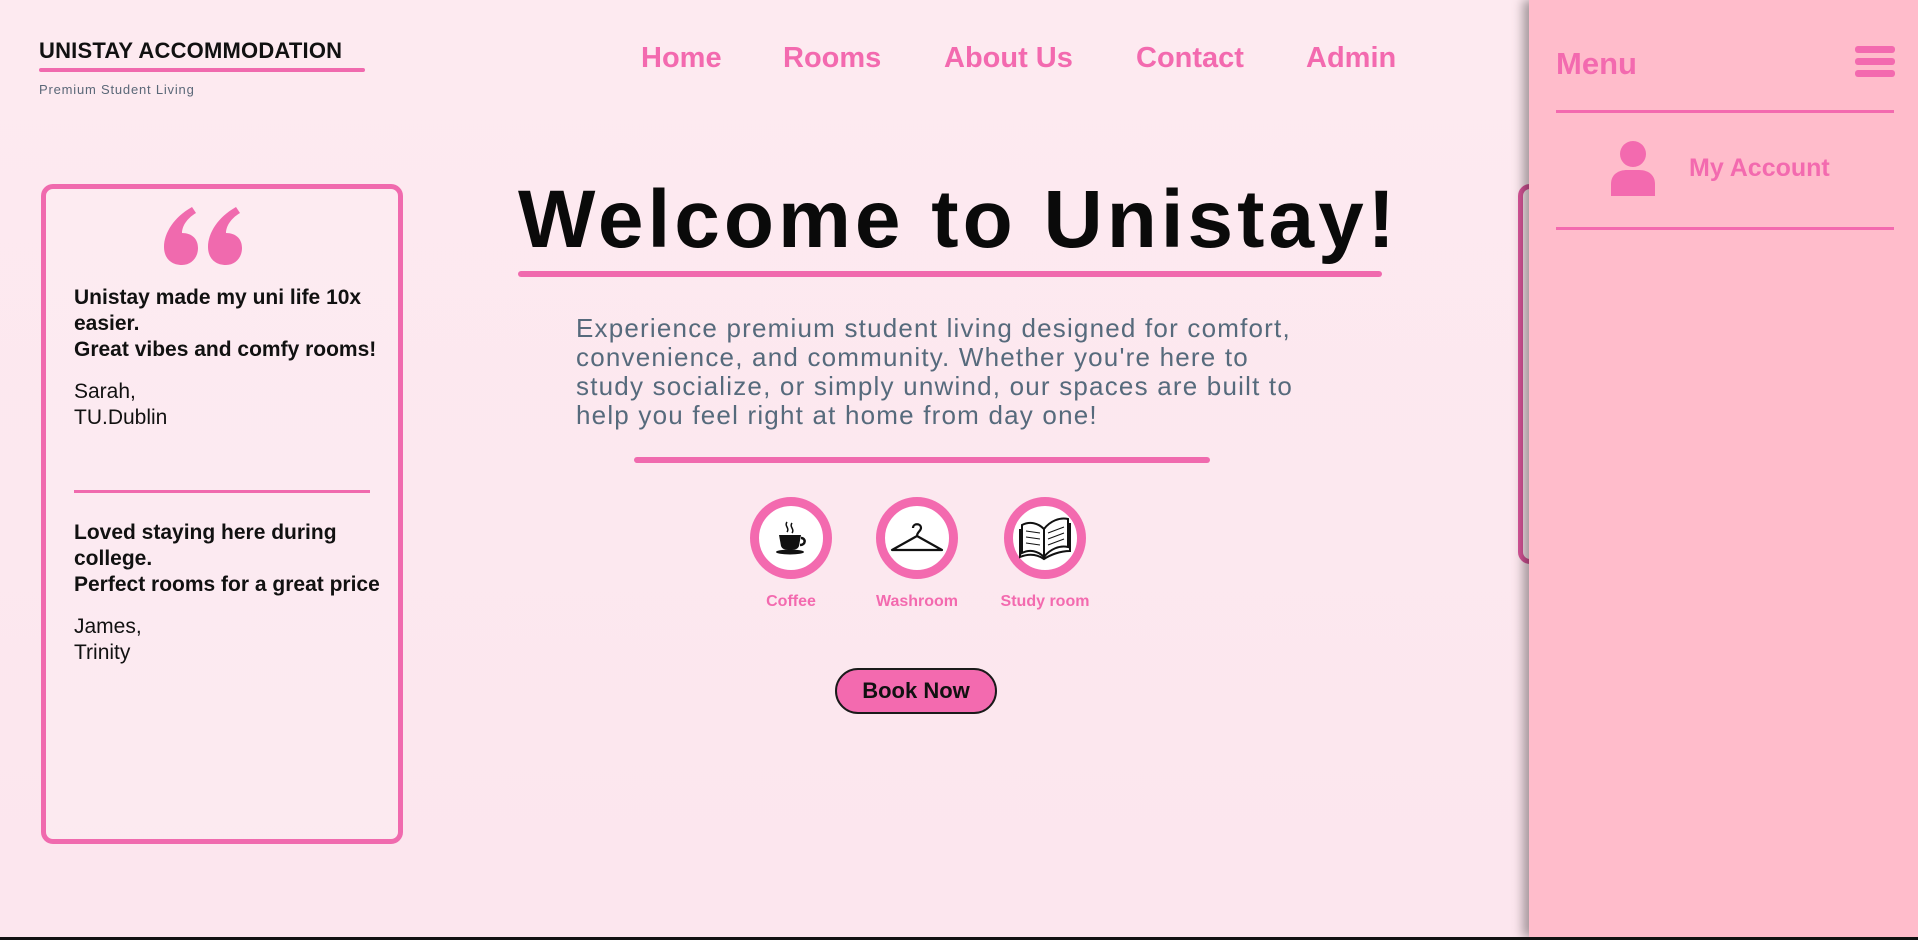 The width and height of the screenshot is (1918, 940). I want to click on hero-title: Welcome to Unistay!, so click(958, 219).